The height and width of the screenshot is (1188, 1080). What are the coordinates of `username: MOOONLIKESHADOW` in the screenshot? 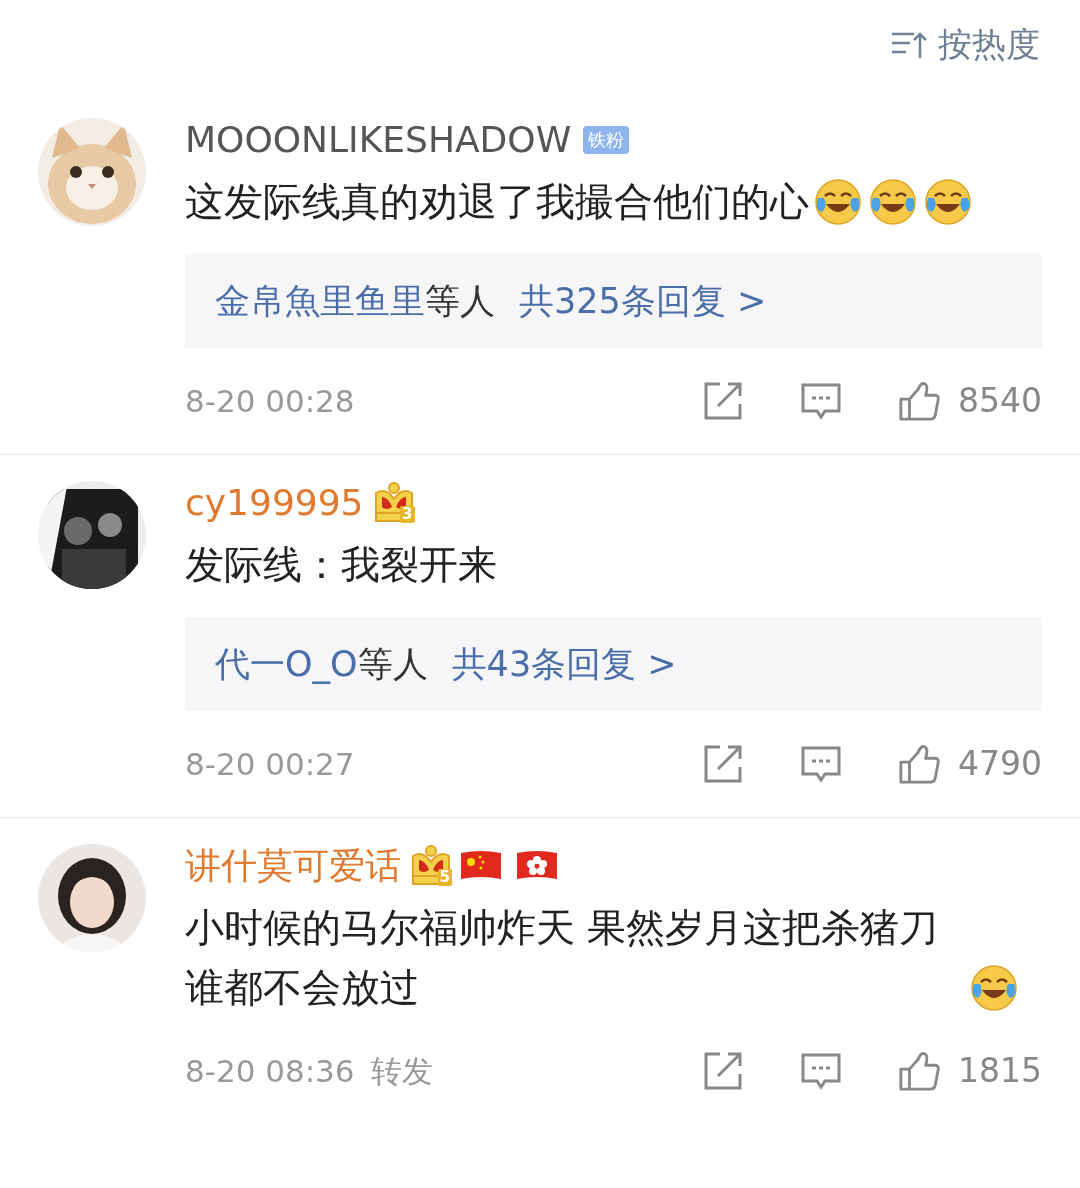 It's located at (378, 140).